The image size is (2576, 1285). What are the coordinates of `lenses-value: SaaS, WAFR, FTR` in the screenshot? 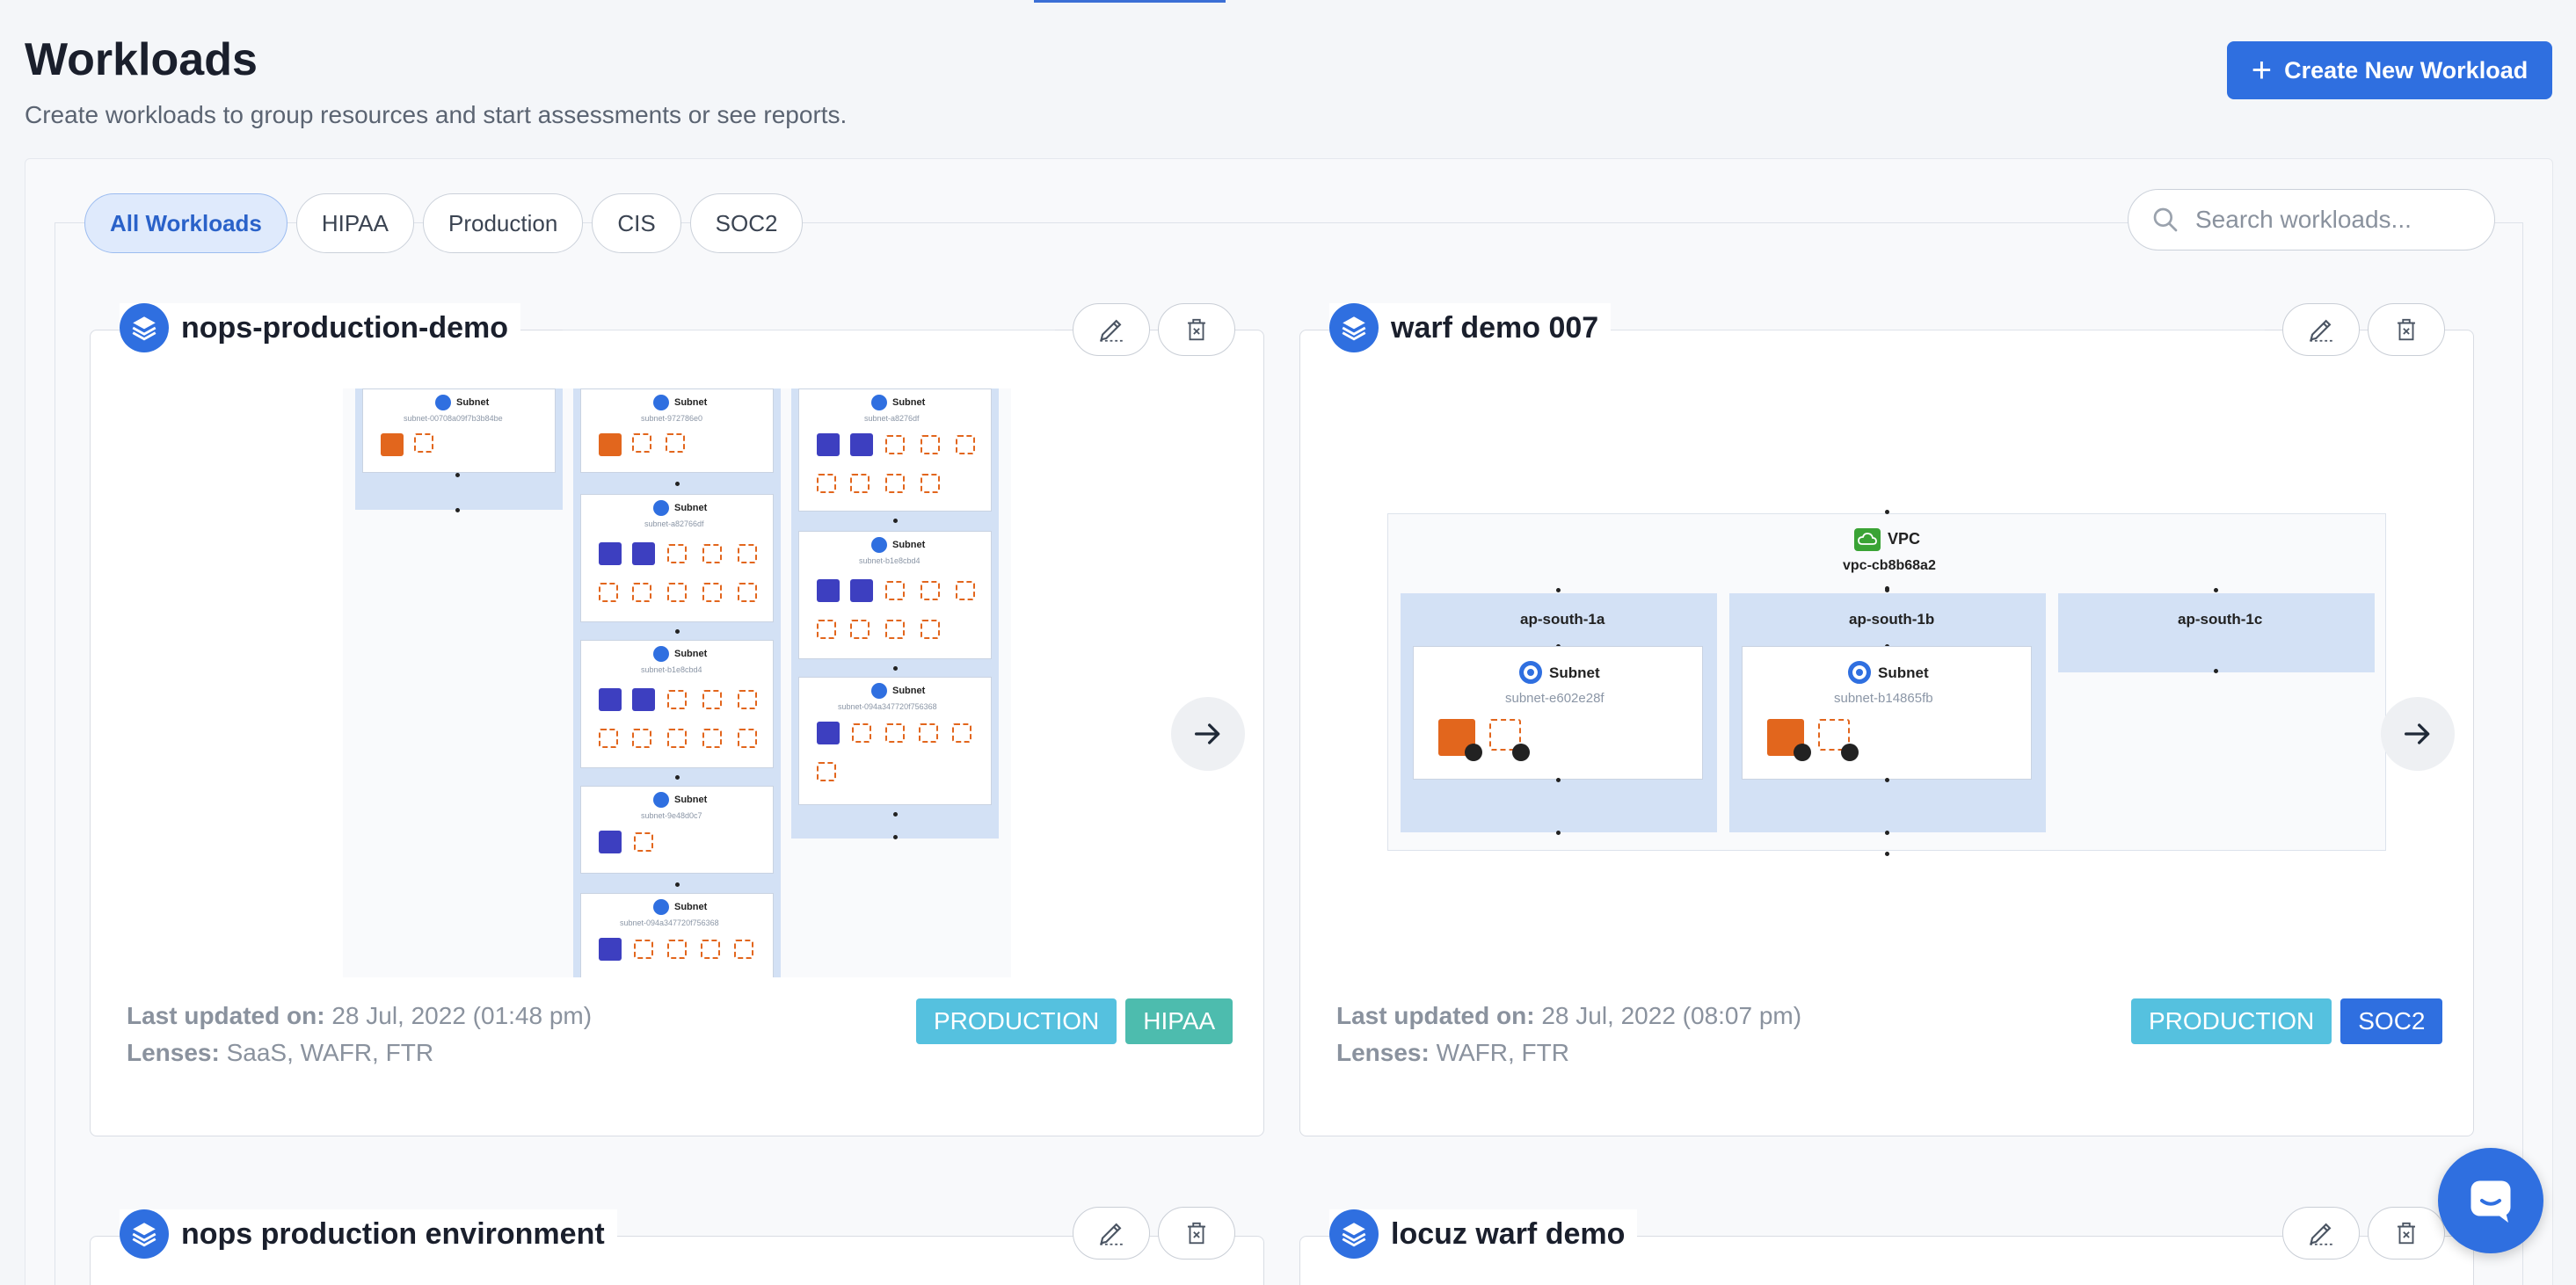 It's located at (330, 1052).